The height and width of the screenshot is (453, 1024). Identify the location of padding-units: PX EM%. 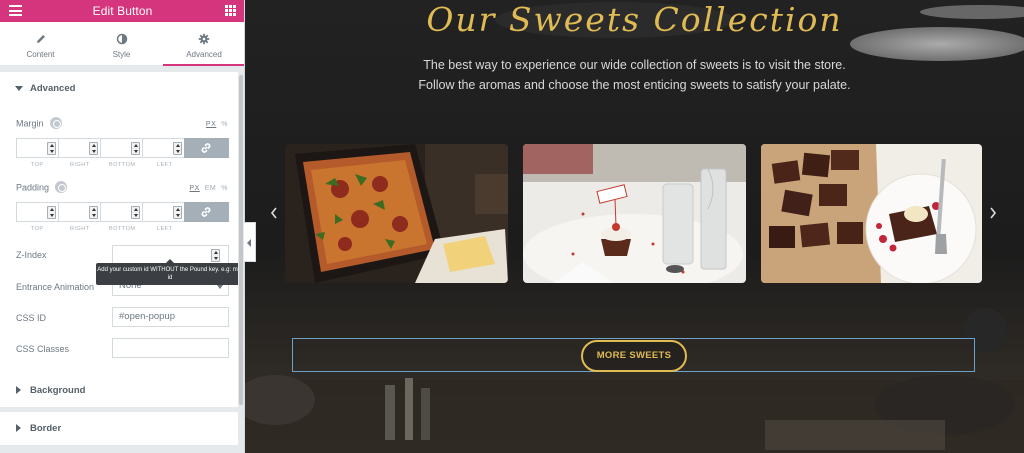
(206, 188).